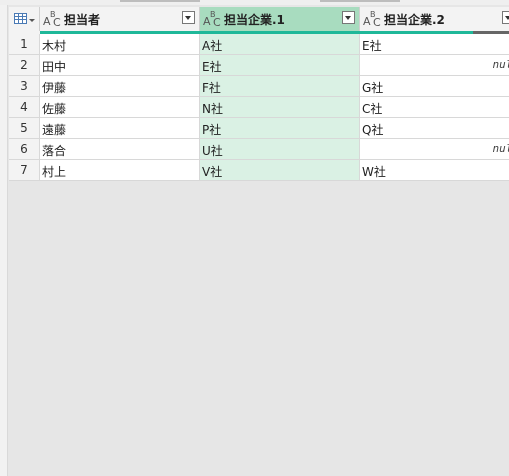 Image resolution: width=509 pixels, height=476 pixels. I want to click on row-index: 3, so click(24, 86).